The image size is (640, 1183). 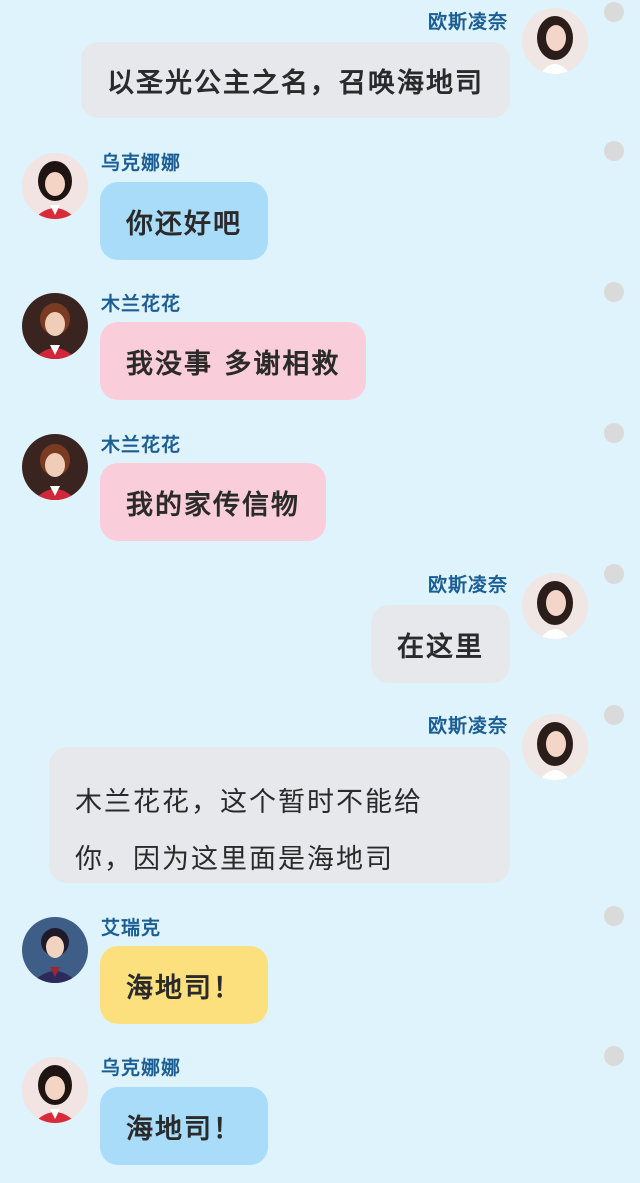 What do you see at coordinates (184, 221) in the screenshot?
I see `message-bubble: 你还好吧` at bounding box center [184, 221].